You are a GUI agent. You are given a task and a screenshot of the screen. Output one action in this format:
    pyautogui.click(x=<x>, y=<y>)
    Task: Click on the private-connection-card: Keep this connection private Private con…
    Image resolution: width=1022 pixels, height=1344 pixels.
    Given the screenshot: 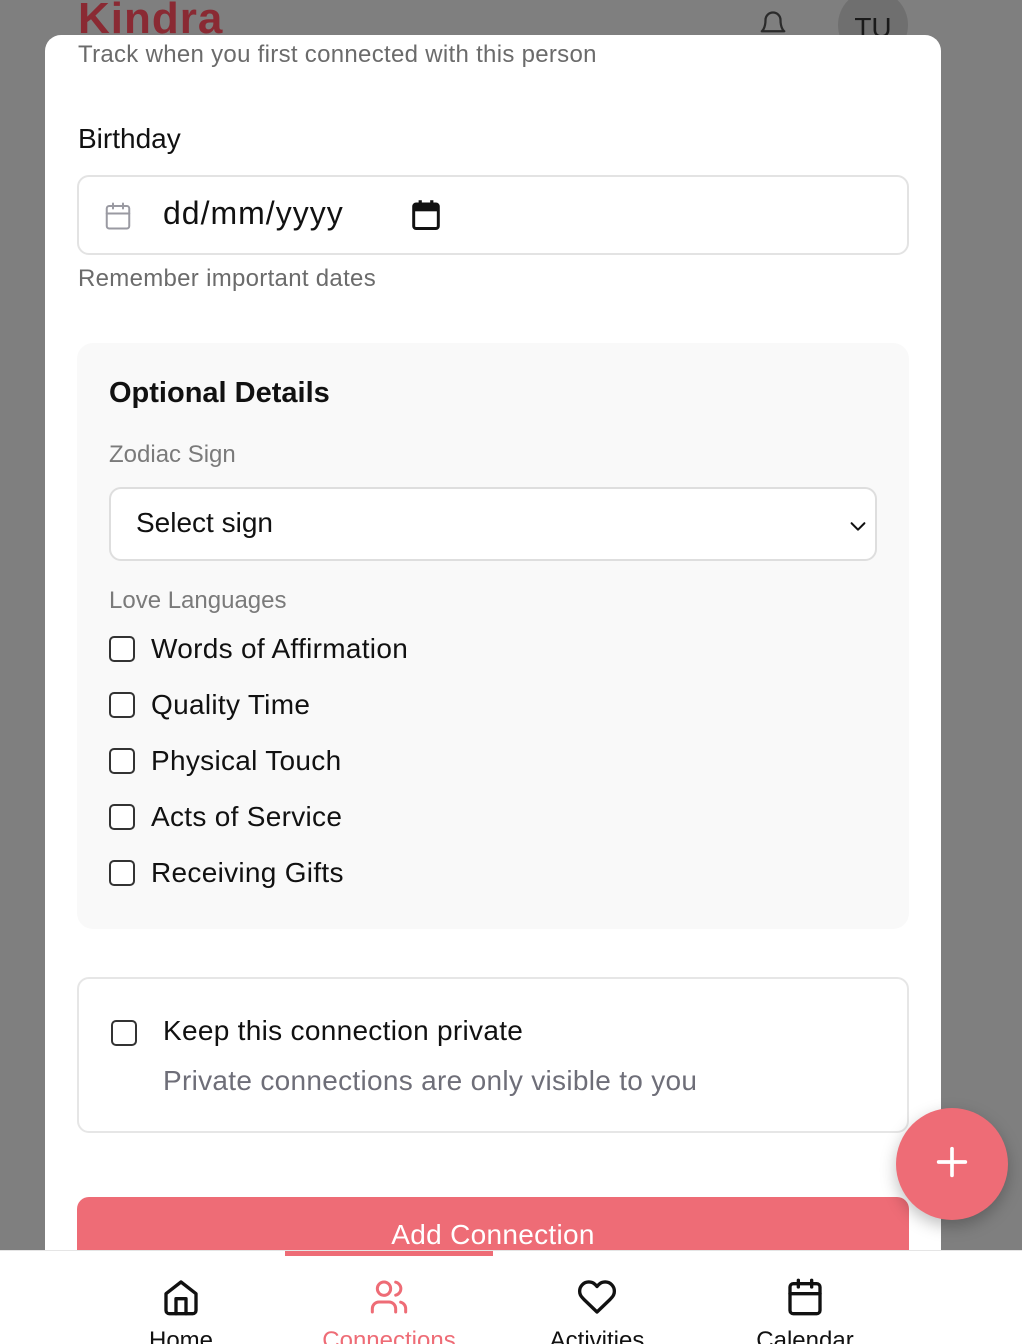 What is the action you would take?
    pyautogui.click(x=493, y=1055)
    